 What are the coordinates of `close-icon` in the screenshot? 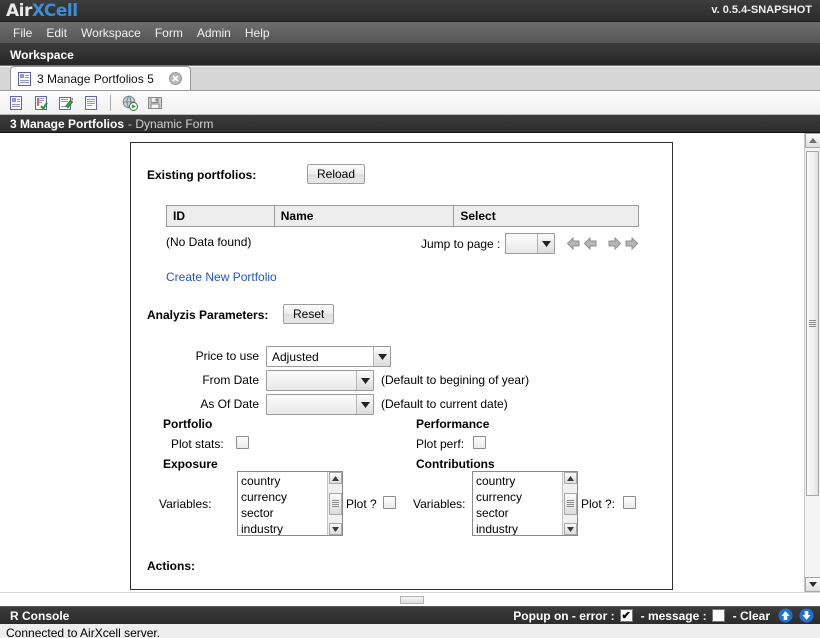 It's located at (175, 78).